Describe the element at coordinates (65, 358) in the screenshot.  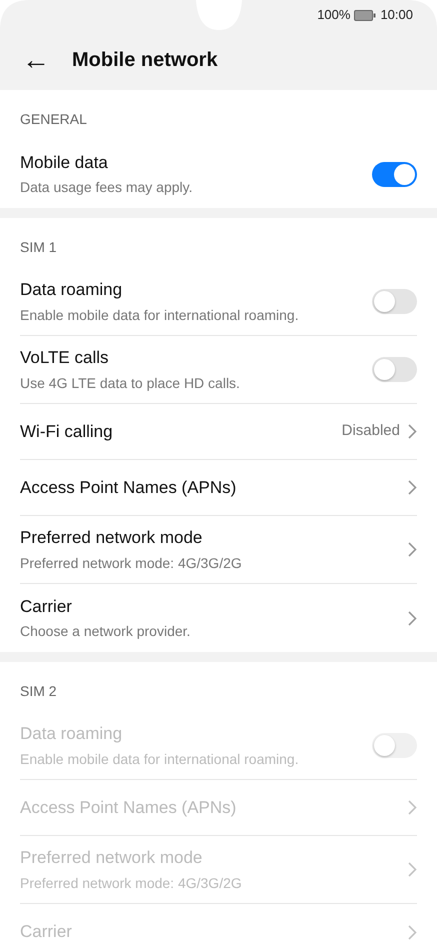
I see `row-title: VoLTE calls` at that location.